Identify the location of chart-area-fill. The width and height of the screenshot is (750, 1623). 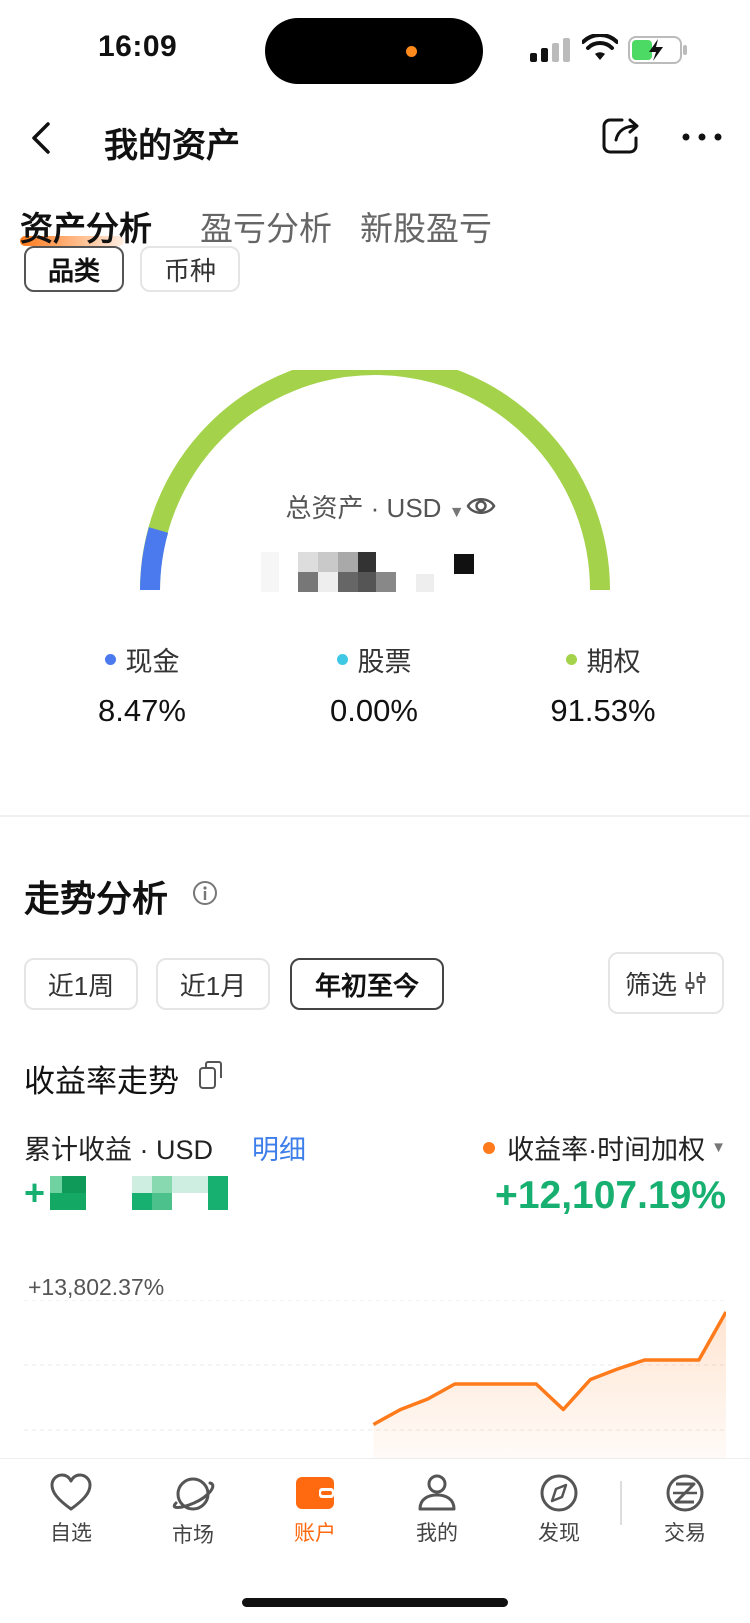
(549, 1386).